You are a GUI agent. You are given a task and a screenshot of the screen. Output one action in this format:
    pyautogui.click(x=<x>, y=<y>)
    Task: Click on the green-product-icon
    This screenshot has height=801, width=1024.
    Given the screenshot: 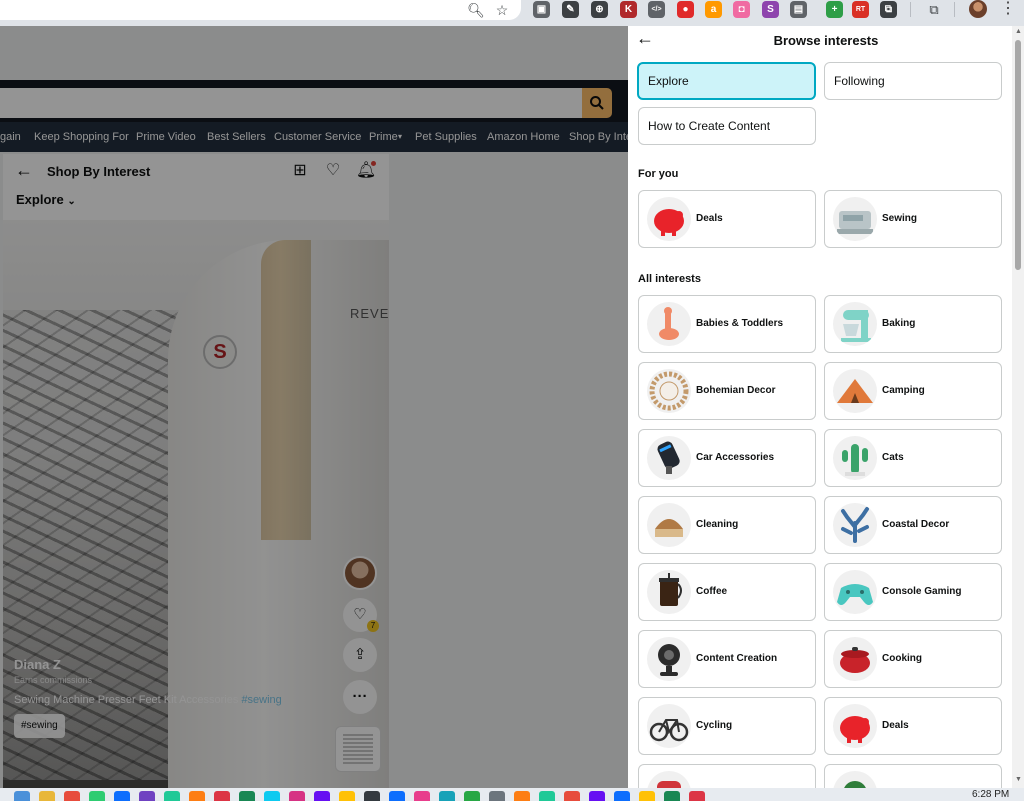 What is the action you would take?
    pyautogui.click(x=855, y=779)
    